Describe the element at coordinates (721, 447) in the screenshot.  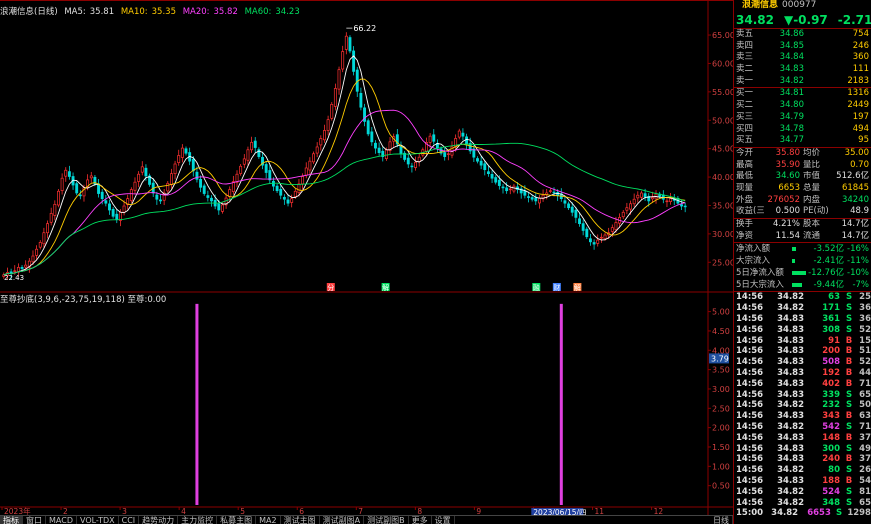
I see `indicator-tick-label: 1.50` at that location.